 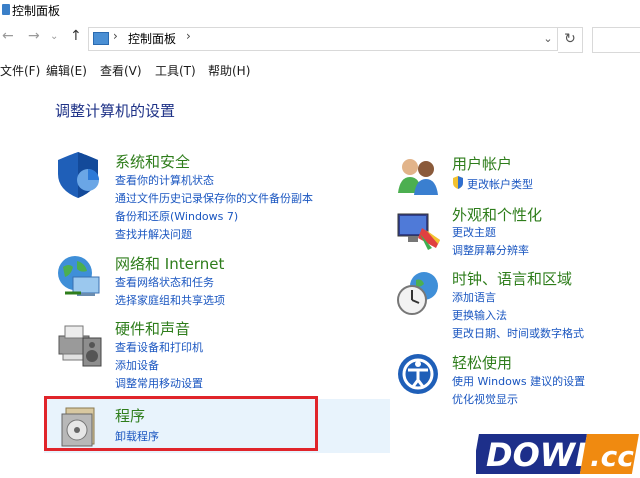 What do you see at coordinates (320, 11) in the screenshot?
I see `title-bar` at bounding box center [320, 11].